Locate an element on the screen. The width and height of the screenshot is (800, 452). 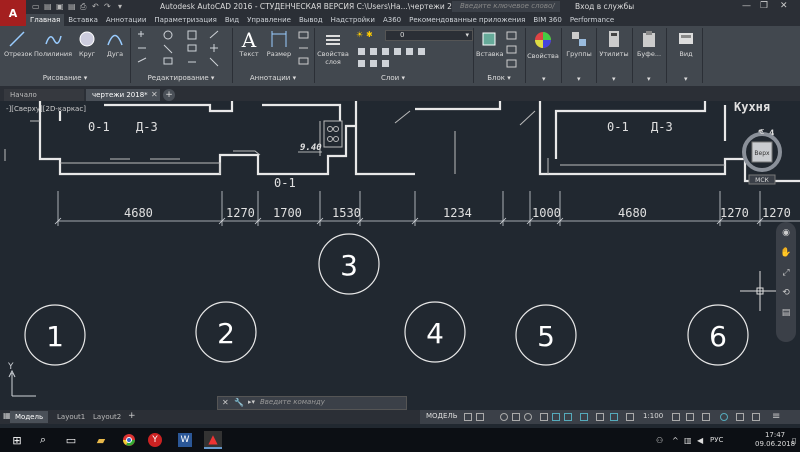
clean-screen-icon is located at coordinates (756, 417).